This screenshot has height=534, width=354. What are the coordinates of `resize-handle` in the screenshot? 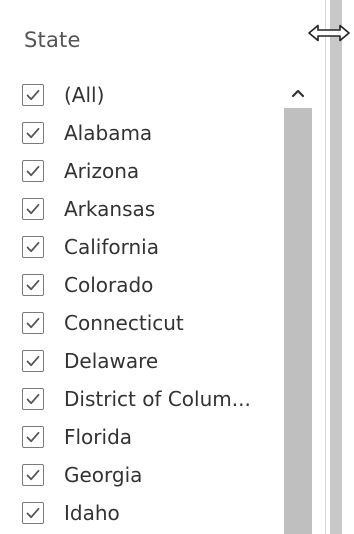 It's located at (329, 33).